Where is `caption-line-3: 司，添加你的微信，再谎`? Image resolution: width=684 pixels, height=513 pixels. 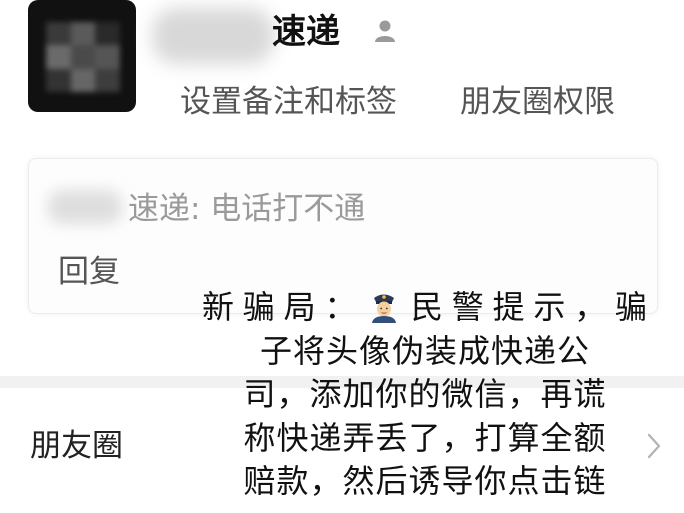 caption-line-3: 司，添加你的微信，再谎 is located at coordinates (425, 394).